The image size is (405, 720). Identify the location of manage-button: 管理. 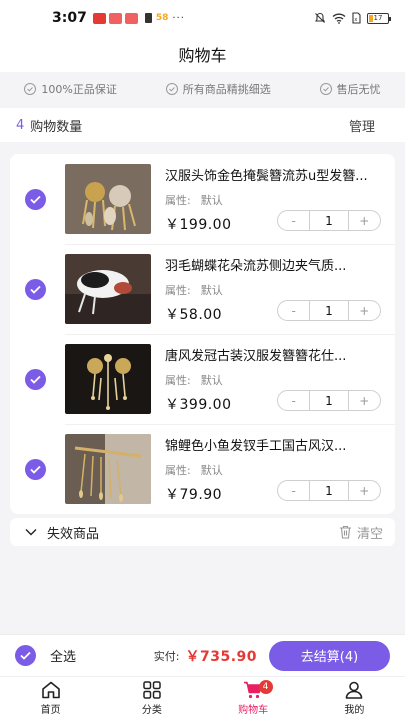
(362, 125).